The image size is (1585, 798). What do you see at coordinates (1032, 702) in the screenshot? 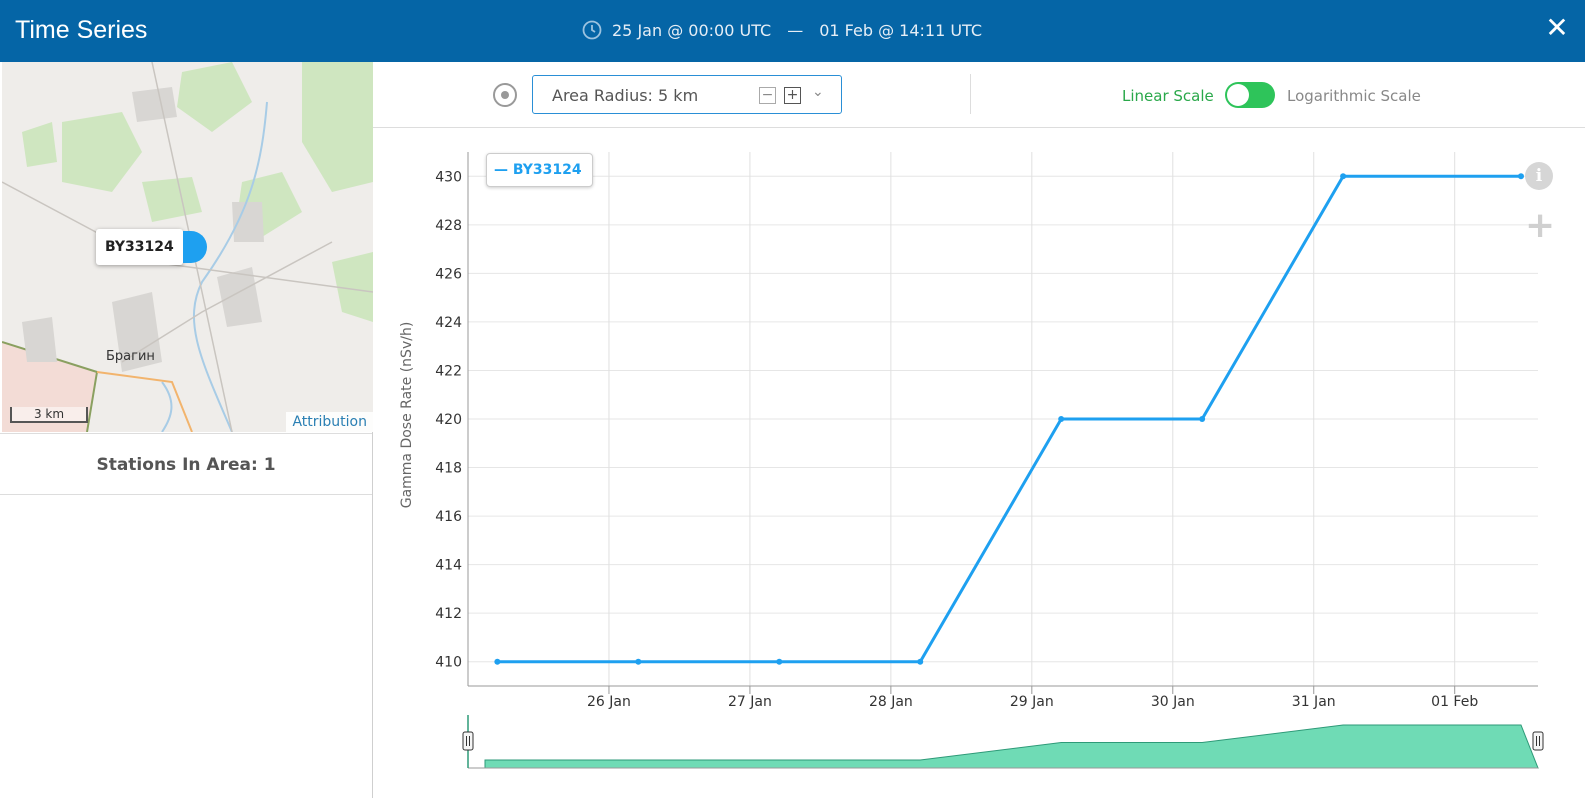
I see `x-tick-label: 29 Jan` at bounding box center [1032, 702].